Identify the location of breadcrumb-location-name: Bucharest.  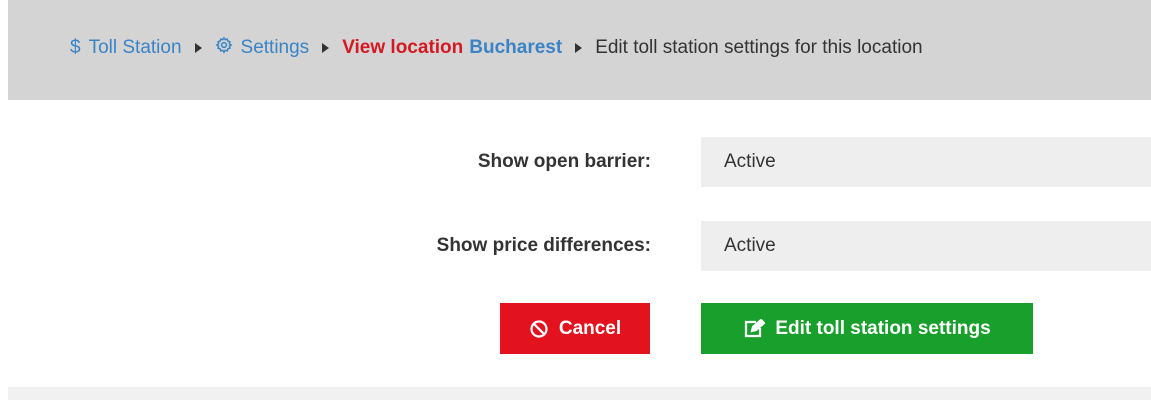
(515, 48).